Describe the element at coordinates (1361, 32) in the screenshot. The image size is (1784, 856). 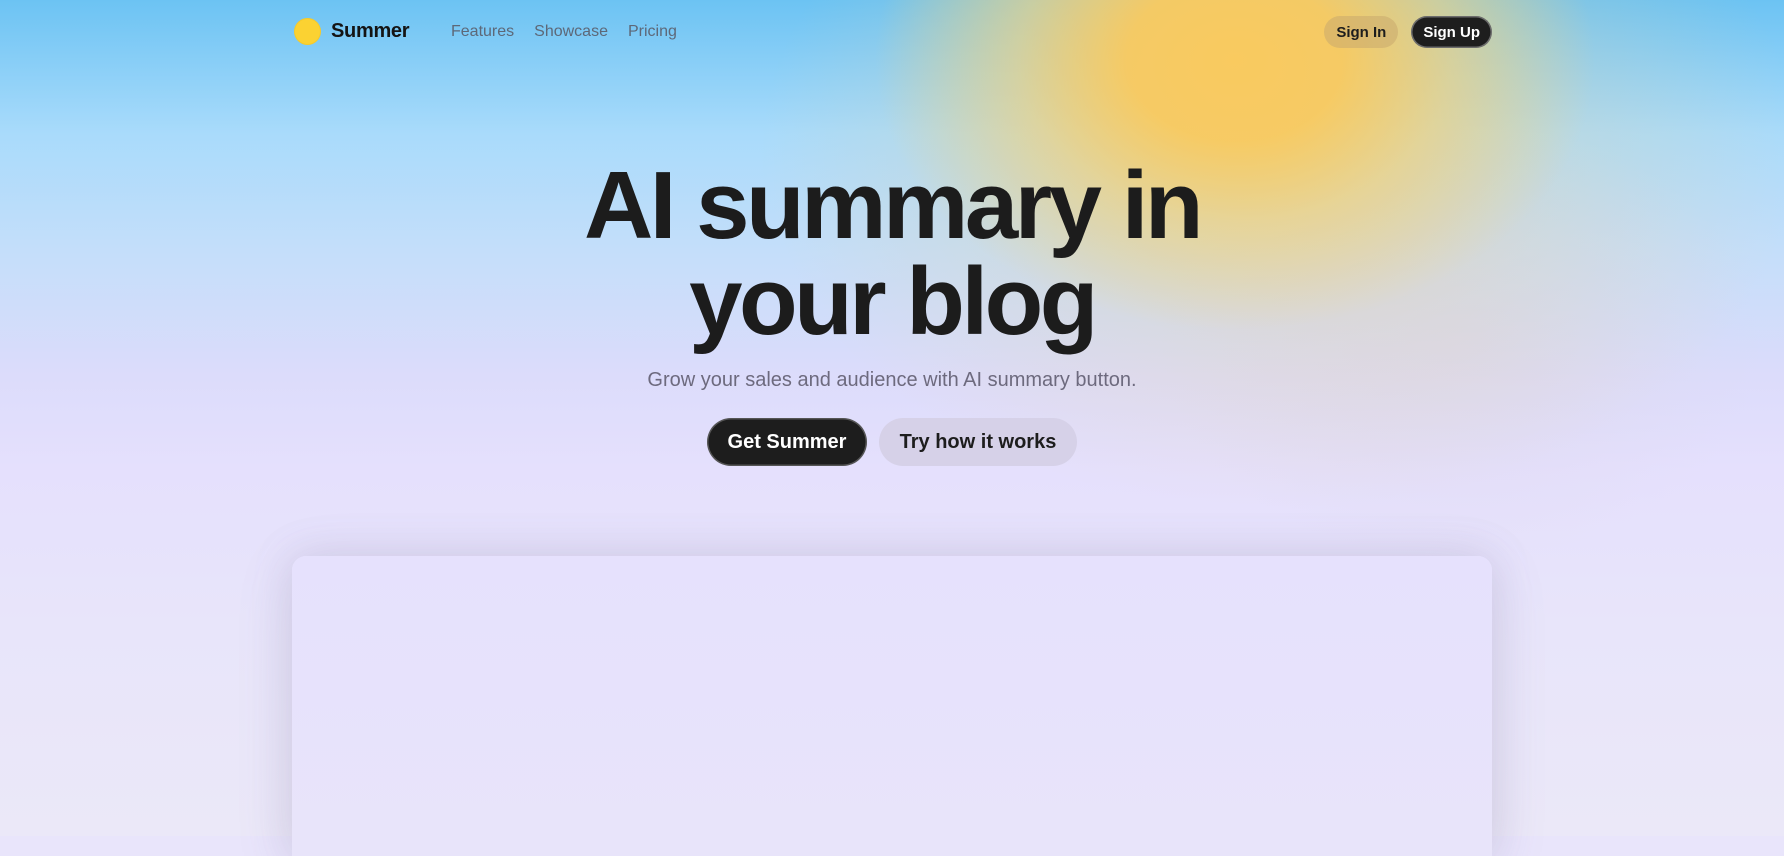
I see `sign-in-button: Sign In` at that location.